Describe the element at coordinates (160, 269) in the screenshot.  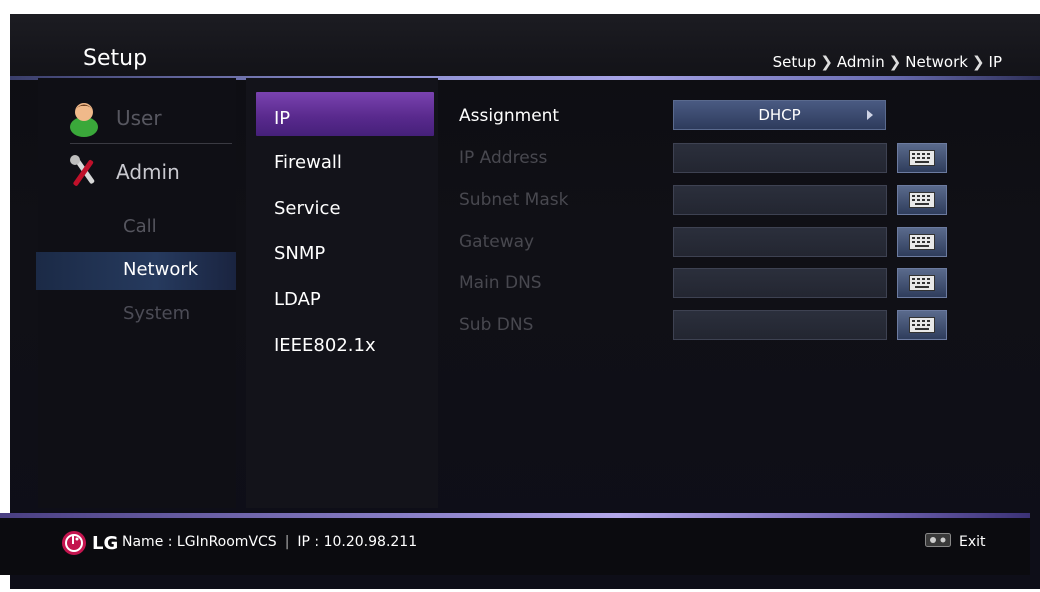
I see `admin-subitem-network: Network` at that location.